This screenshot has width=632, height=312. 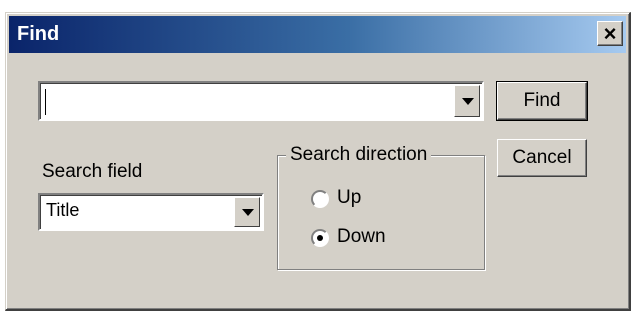 I want to click on radio-selected-dot, so click(x=320, y=238).